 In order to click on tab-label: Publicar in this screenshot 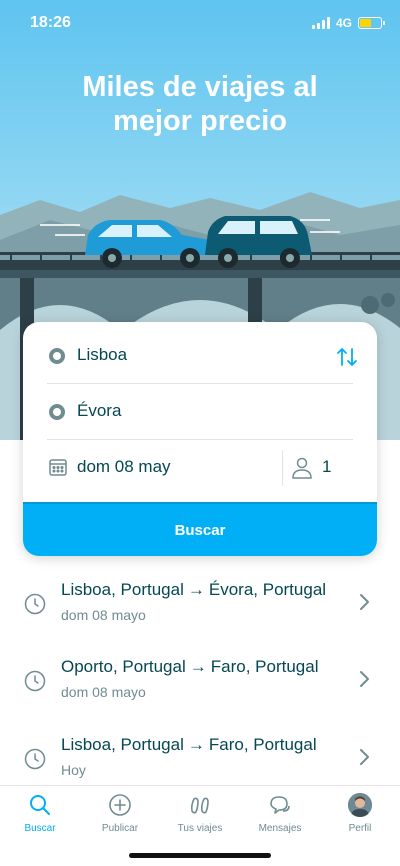, I will do `click(120, 828)`.